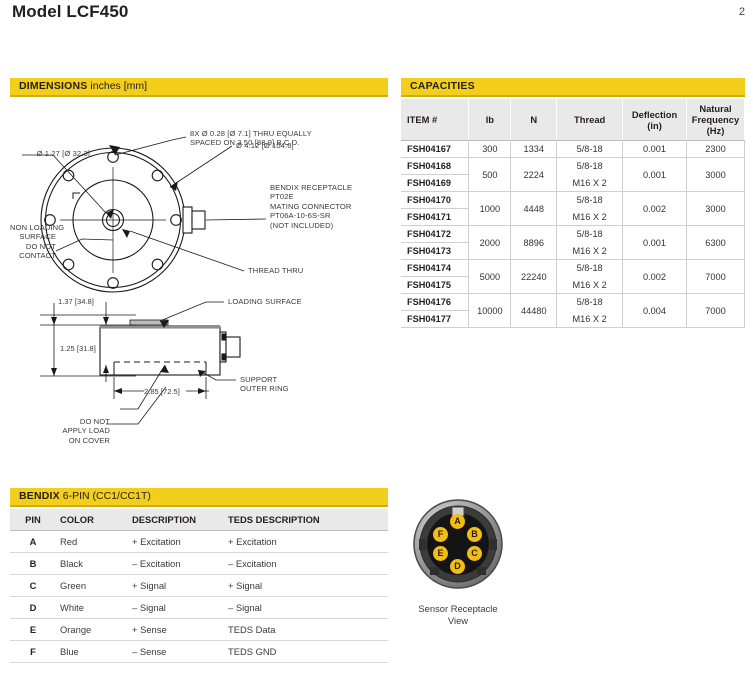 The width and height of the screenshot is (753, 692). Describe the element at coordinates (435, 319) in the screenshot. I see `cell-item-number: FSH04177` at that location.